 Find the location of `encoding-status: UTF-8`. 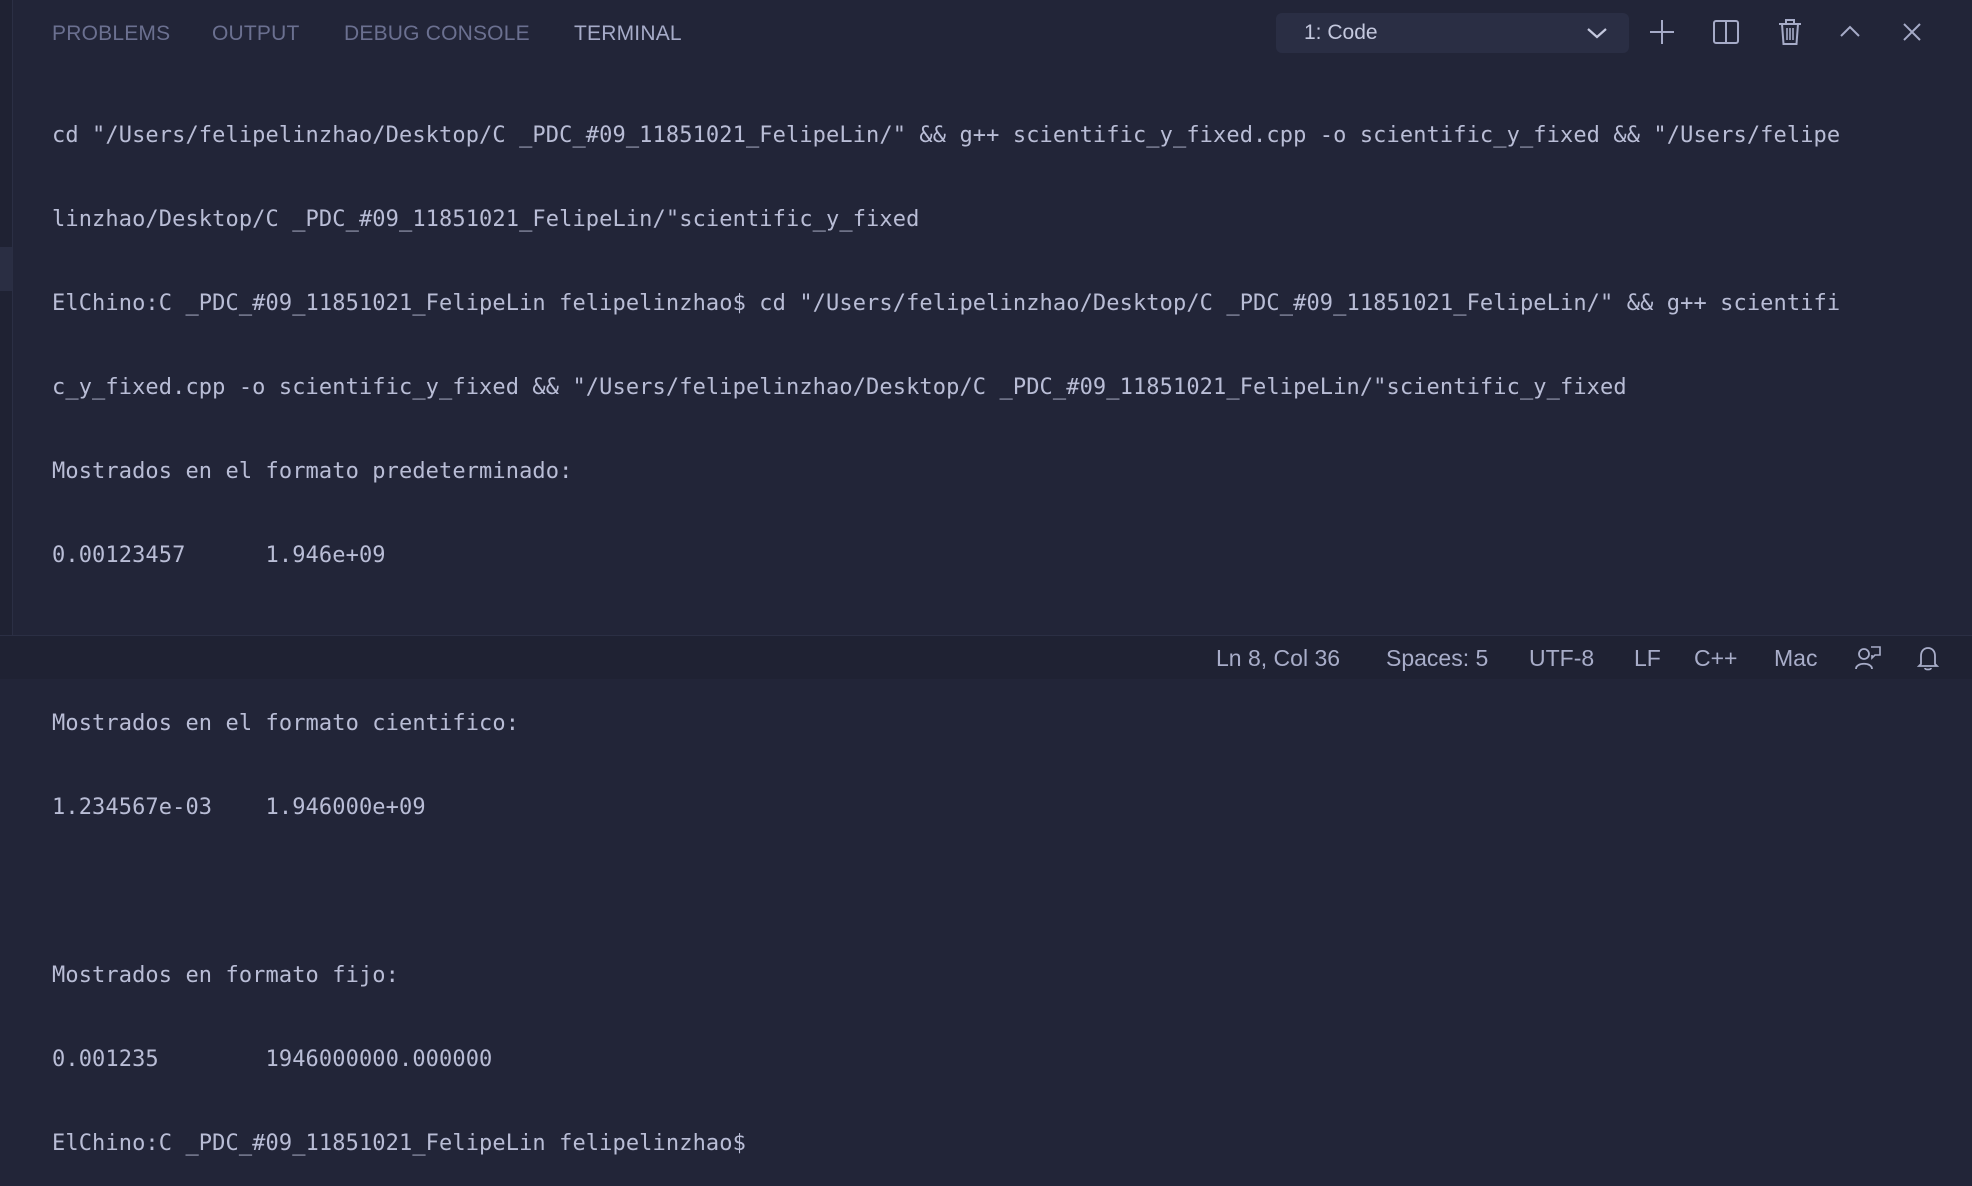

encoding-status: UTF-8 is located at coordinates (1561, 658).